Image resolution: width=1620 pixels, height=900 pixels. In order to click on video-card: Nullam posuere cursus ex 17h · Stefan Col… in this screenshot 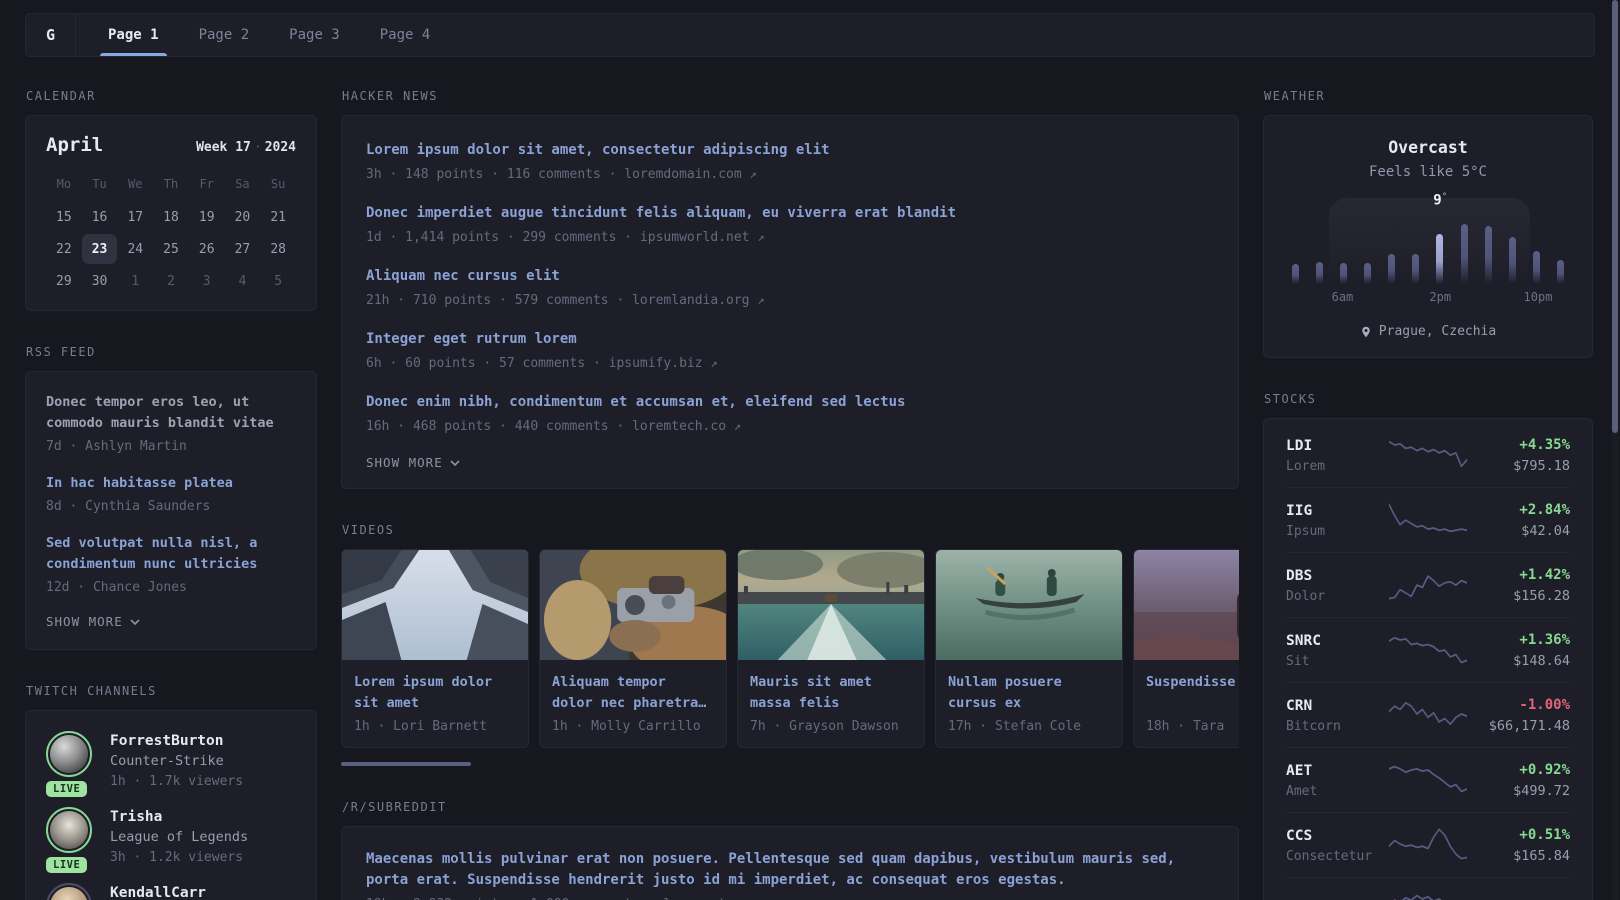, I will do `click(1029, 648)`.